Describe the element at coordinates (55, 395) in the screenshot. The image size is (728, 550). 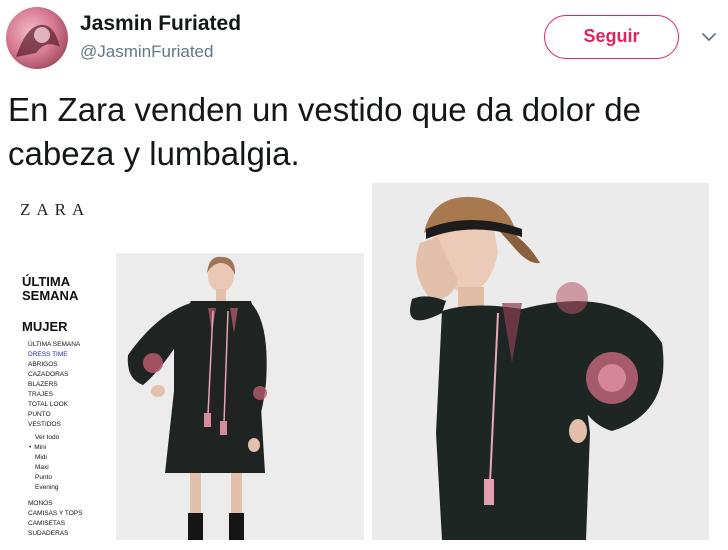
I see `nav-item-trajes: TRAJES` at that location.